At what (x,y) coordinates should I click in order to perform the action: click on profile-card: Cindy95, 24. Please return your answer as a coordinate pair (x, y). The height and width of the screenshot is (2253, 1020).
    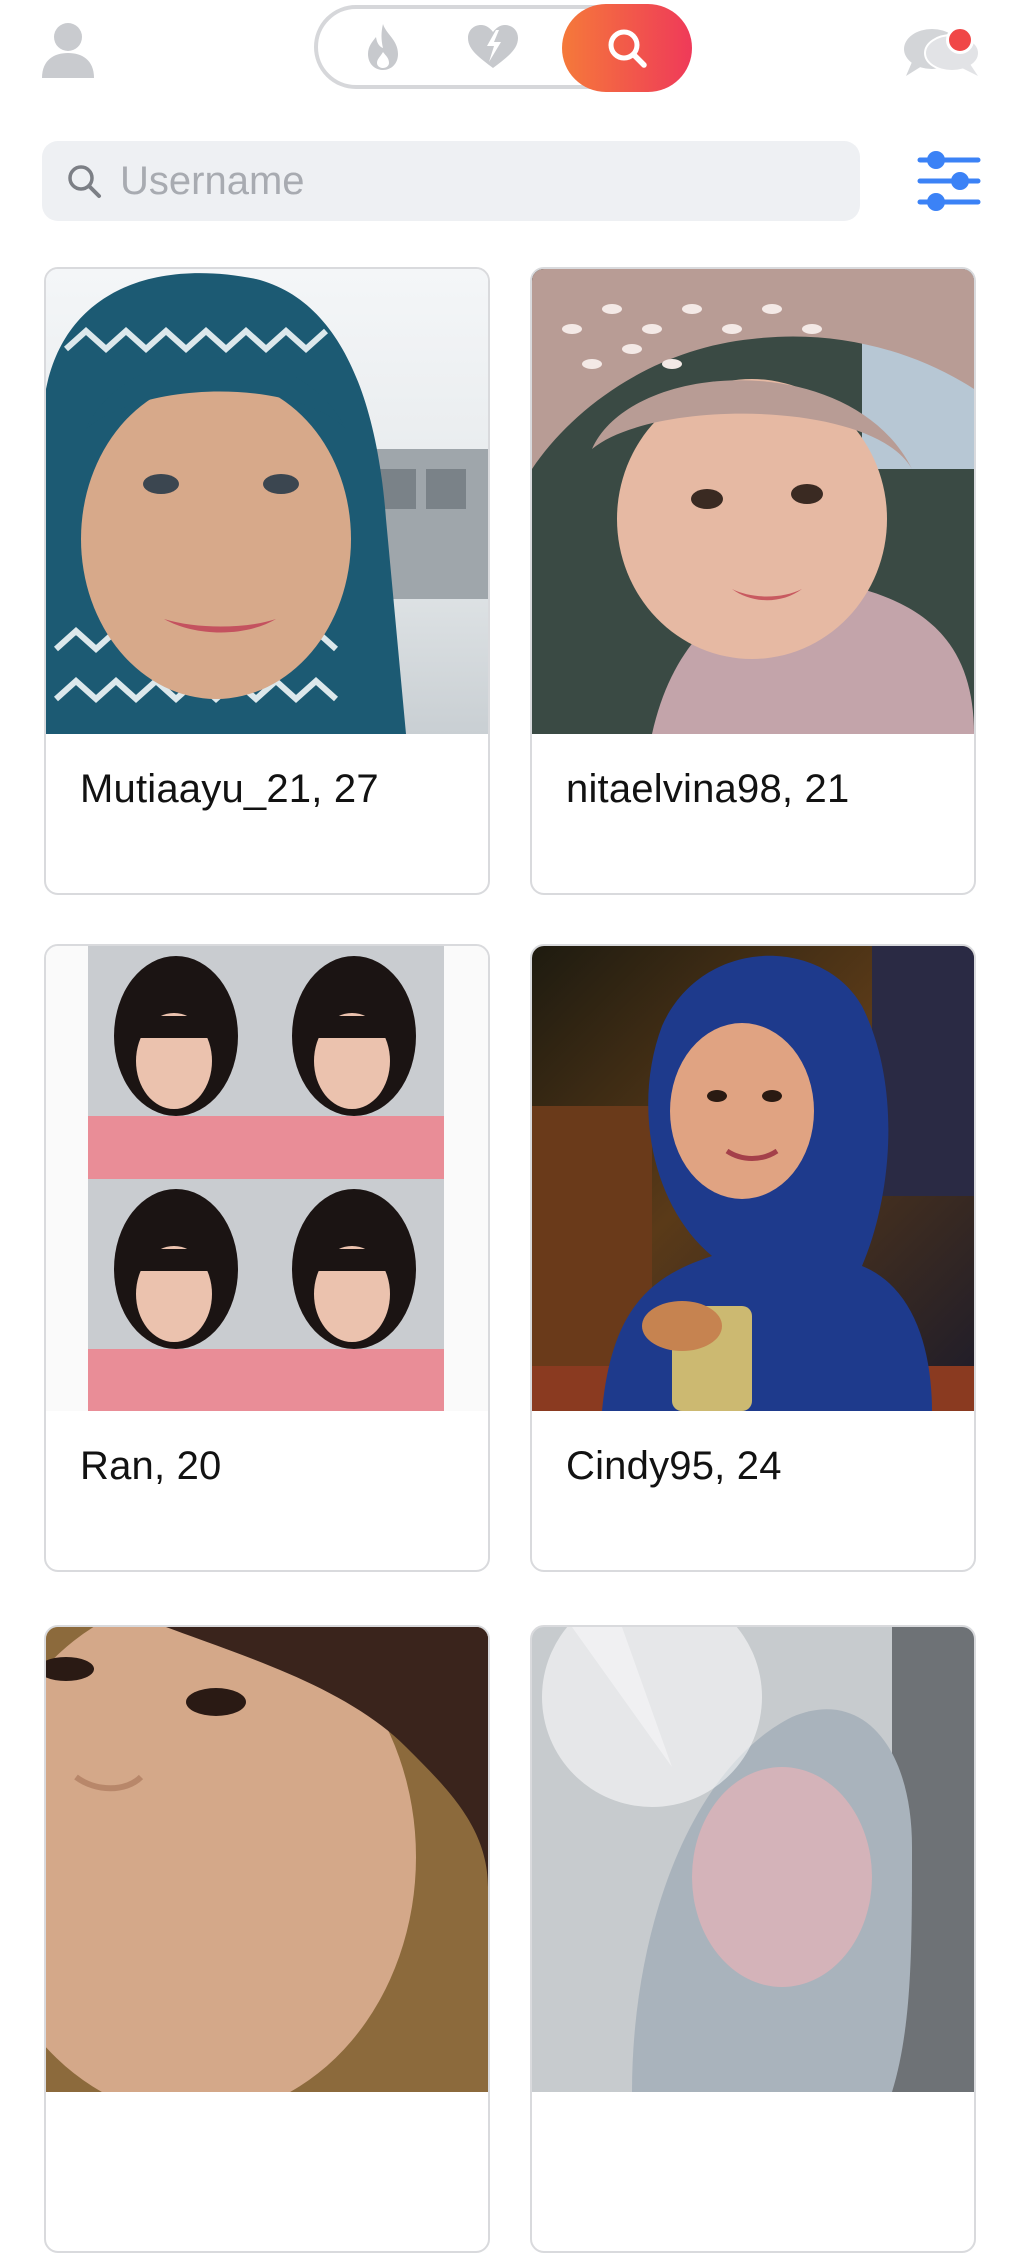
    Looking at the image, I should click on (753, 1258).